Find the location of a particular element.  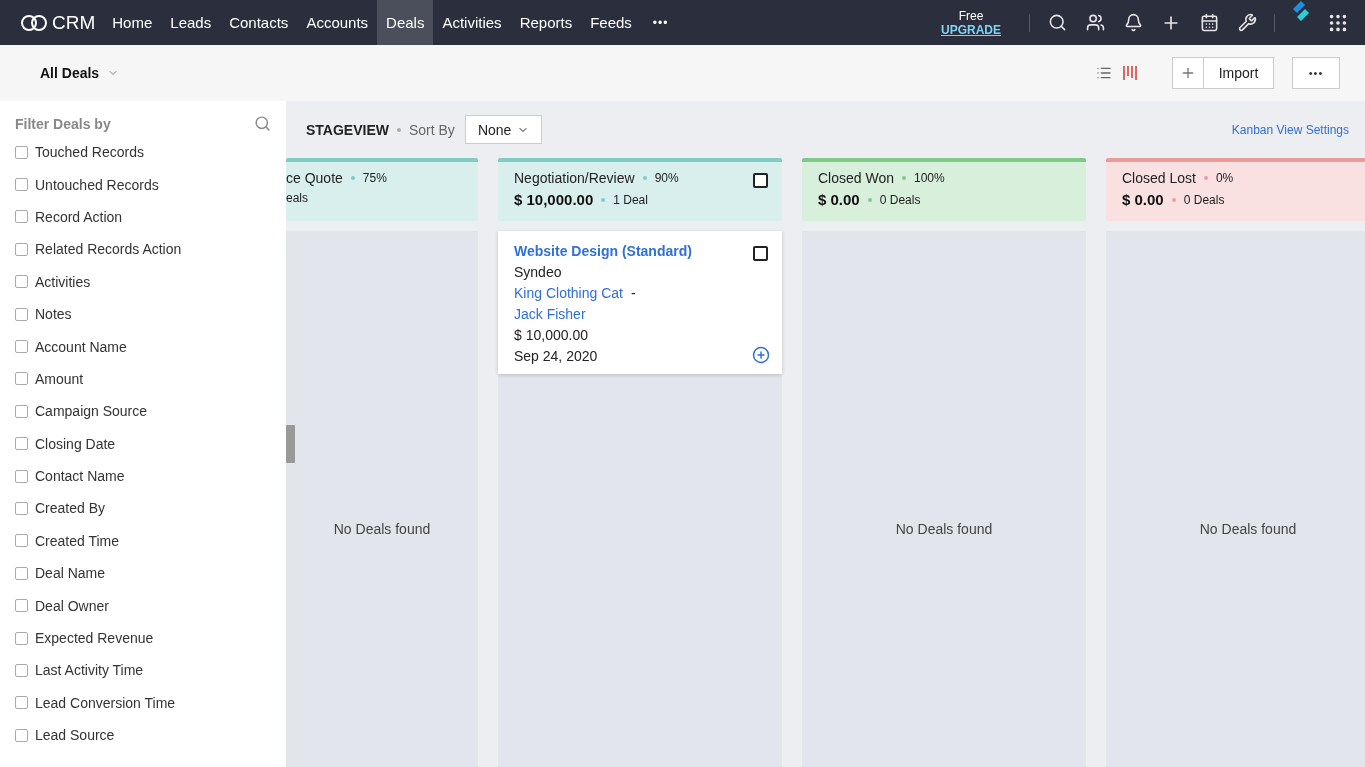

filter-label: Untouched Records is located at coordinates (97, 184).